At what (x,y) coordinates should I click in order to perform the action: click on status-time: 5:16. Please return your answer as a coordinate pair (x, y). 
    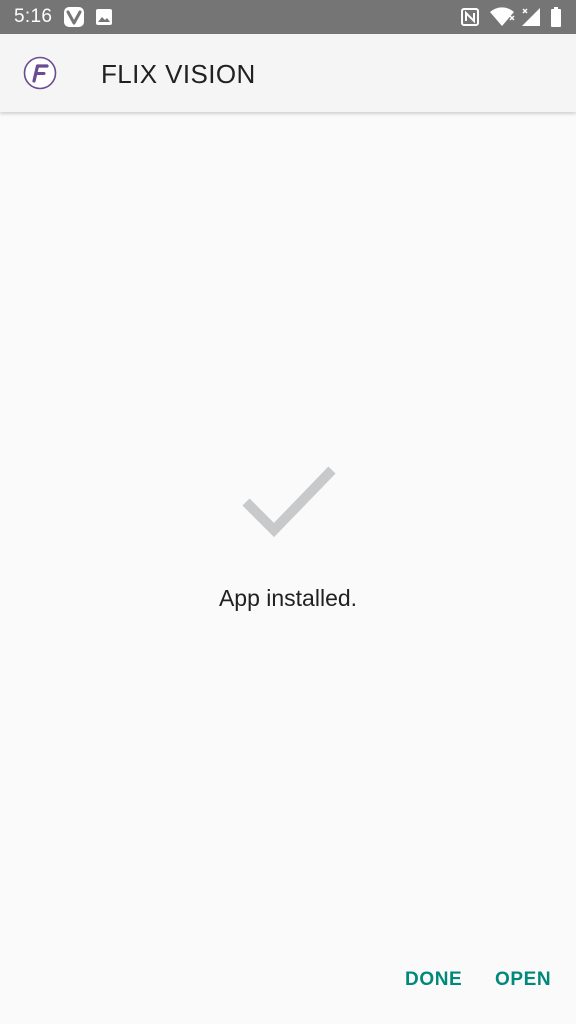
    Looking at the image, I should click on (33, 16).